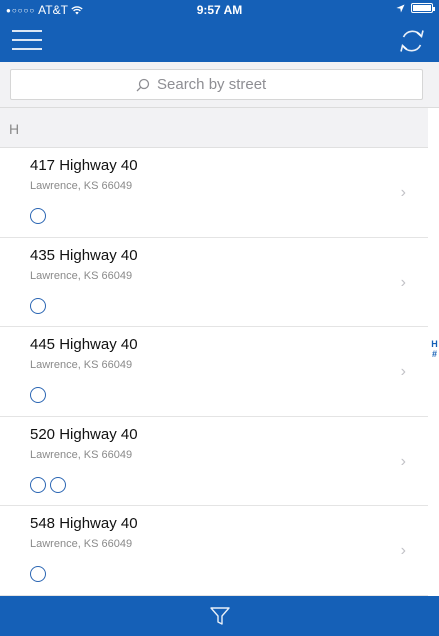  What do you see at coordinates (84, 523) in the screenshot?
I see `address-street: 548 Highway 40` at bounding box center [84, 523].